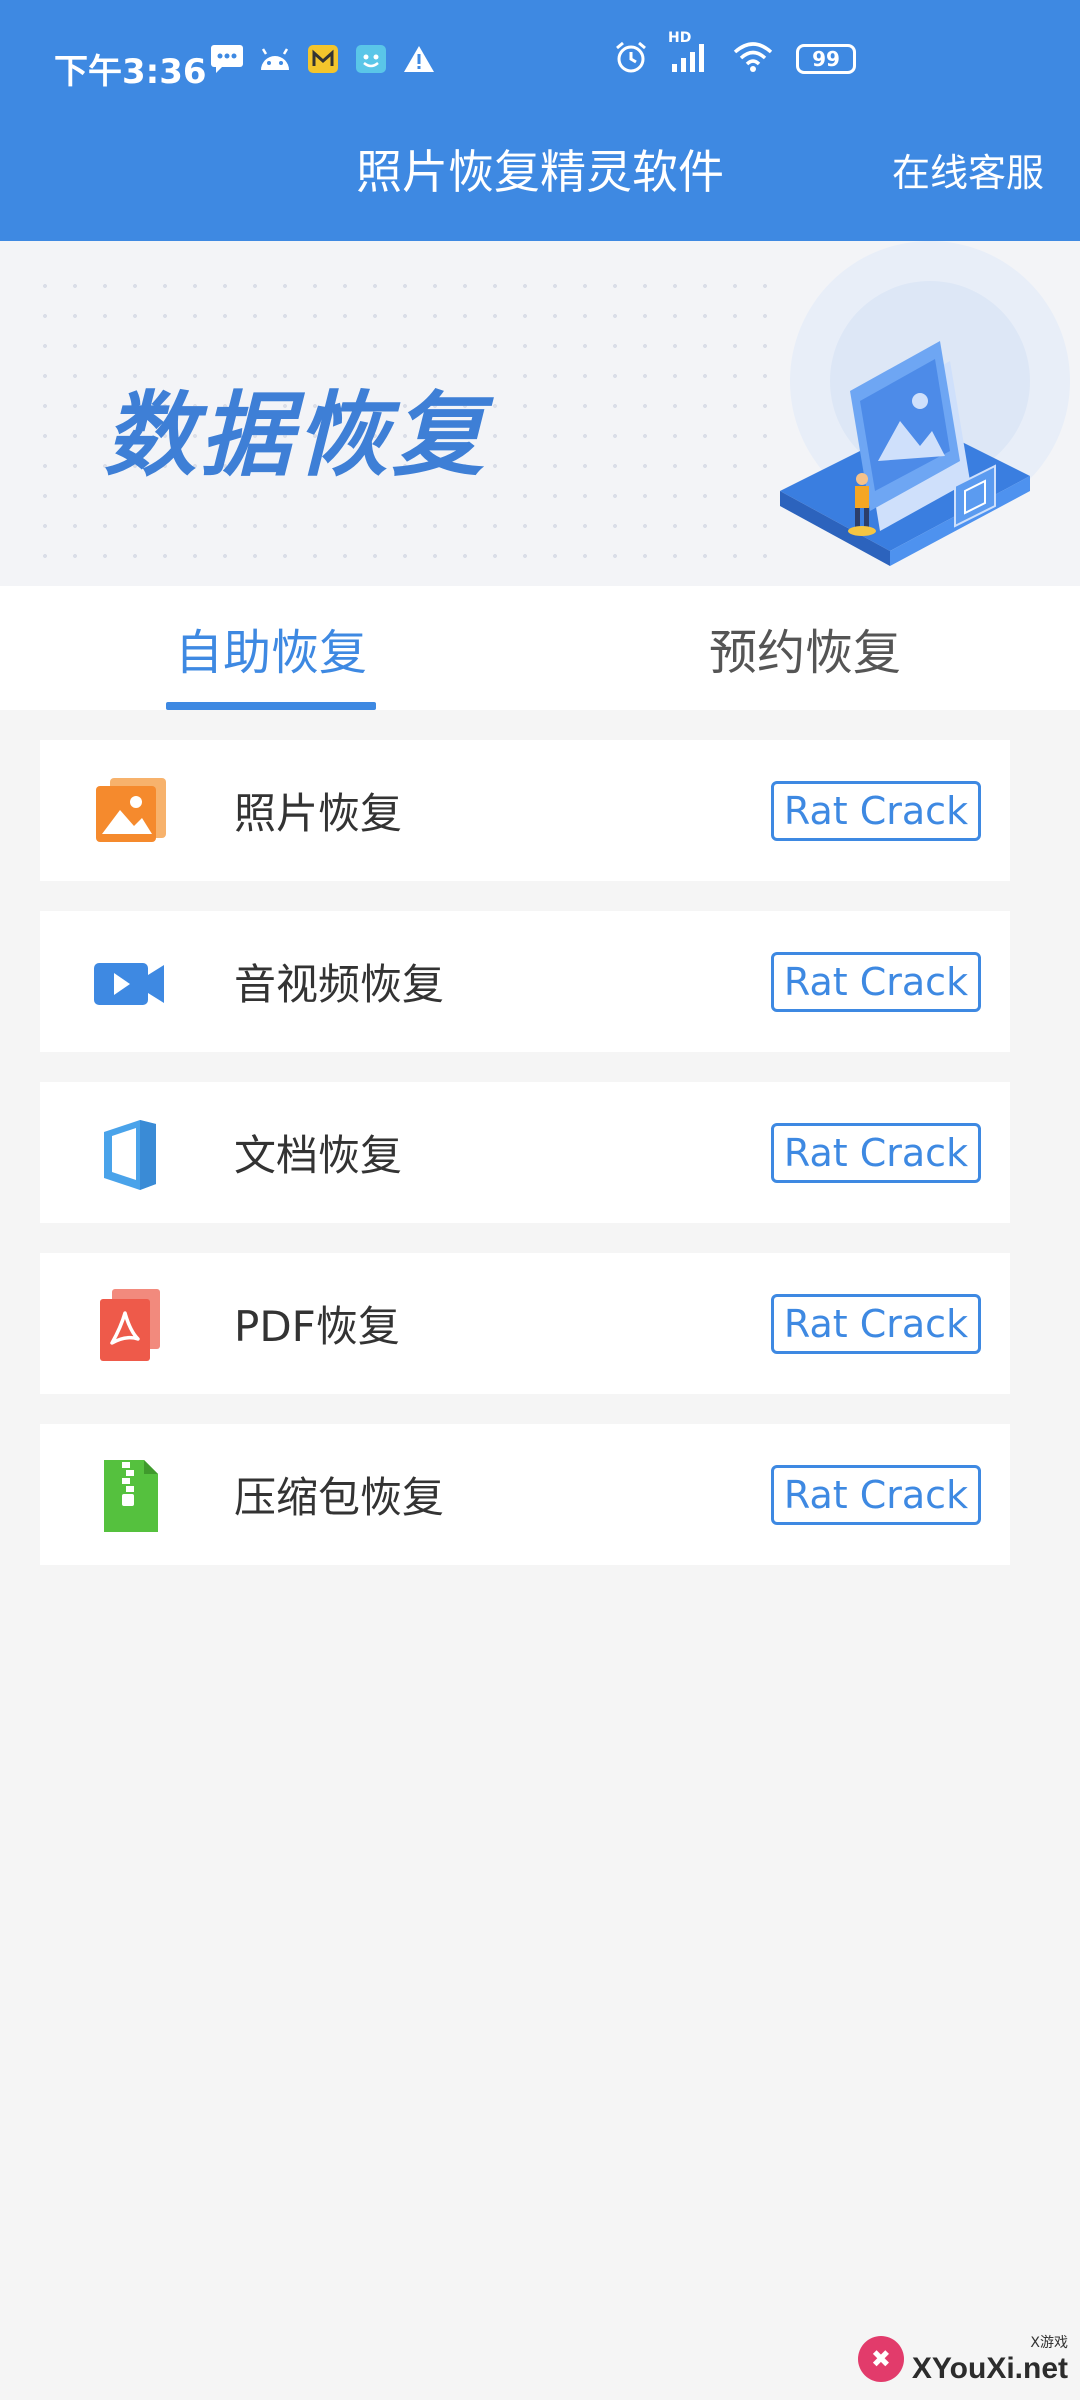  What do you see at coordinates (525, 1323) in the screenshot?
I see `list-item-pdf: PDF恢复 Rat Crack` at bounding box center [525, 1323].